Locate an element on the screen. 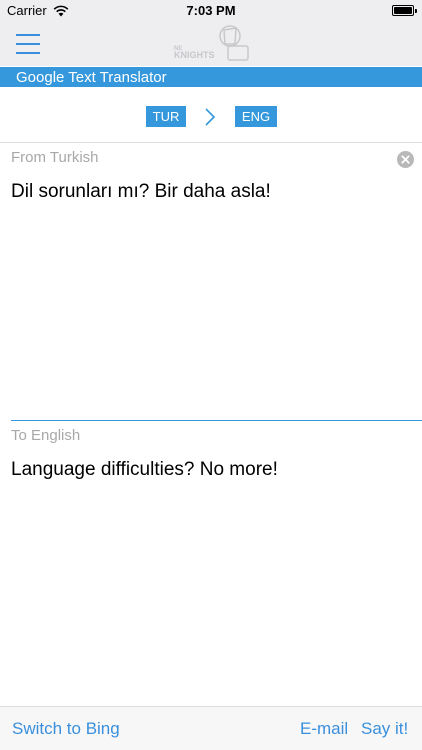 The width and height of the screenshot is (422, 750). bottom-toolbar: Switch to Bing E-mail Say it! is located at coordinates (211, 728).